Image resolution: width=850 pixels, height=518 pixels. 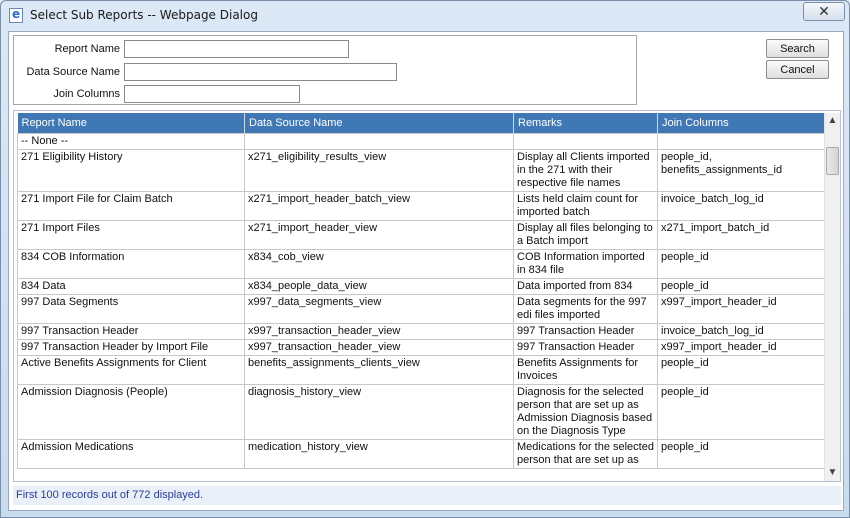 I want to click on cell-data-source-name: x271_eligibility_results_view, so click(x=379, y=170).